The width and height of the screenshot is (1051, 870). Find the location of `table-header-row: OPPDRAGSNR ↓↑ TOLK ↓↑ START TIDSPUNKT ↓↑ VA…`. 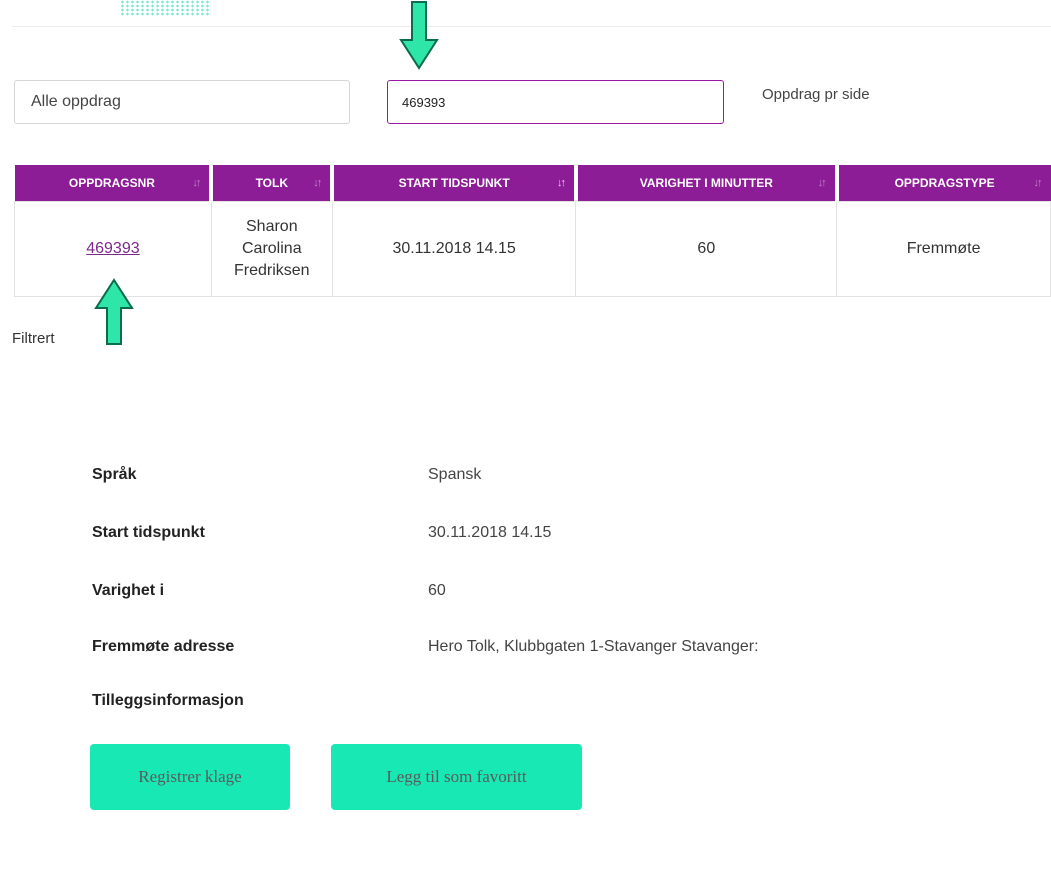

table-header-row: OPPDRAGSNR ↓↑ TOLK ↓↑ START TIDSPUNKT ↓↑ VA… is located at coordinates (532, 183).